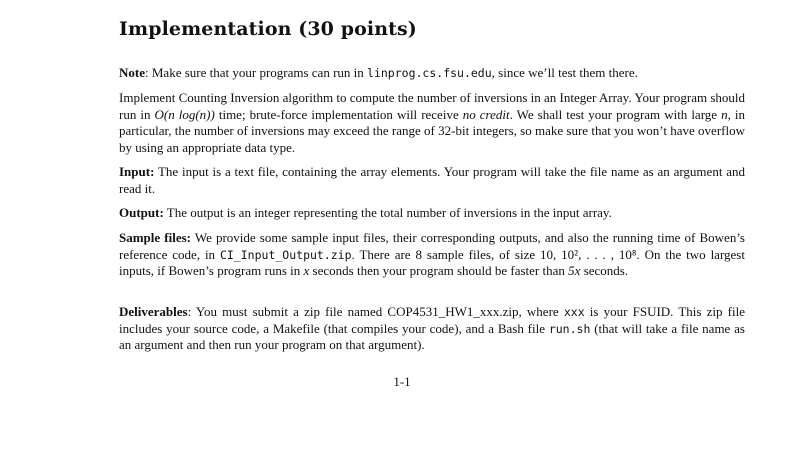 This screenshot has width=804, height=456. What do you see at coordinates (486, 114) in the screenshot?
I see `no-credit-emphasis: no credit` at bounding box center [486, 114].